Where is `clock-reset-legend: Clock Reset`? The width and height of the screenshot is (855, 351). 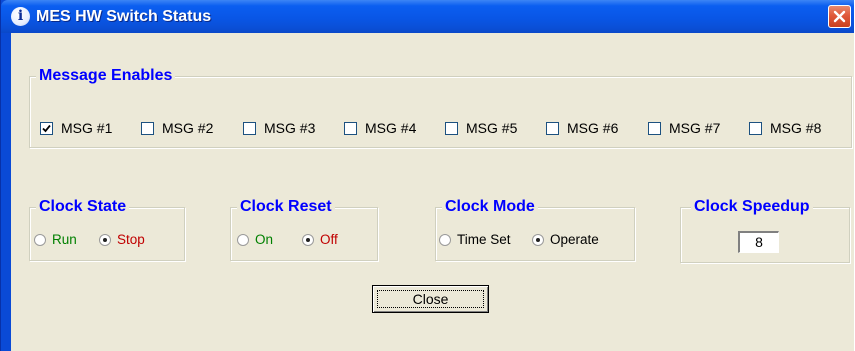
clock-reset-legend: Clock Reset is located at coordinates (286, 207).